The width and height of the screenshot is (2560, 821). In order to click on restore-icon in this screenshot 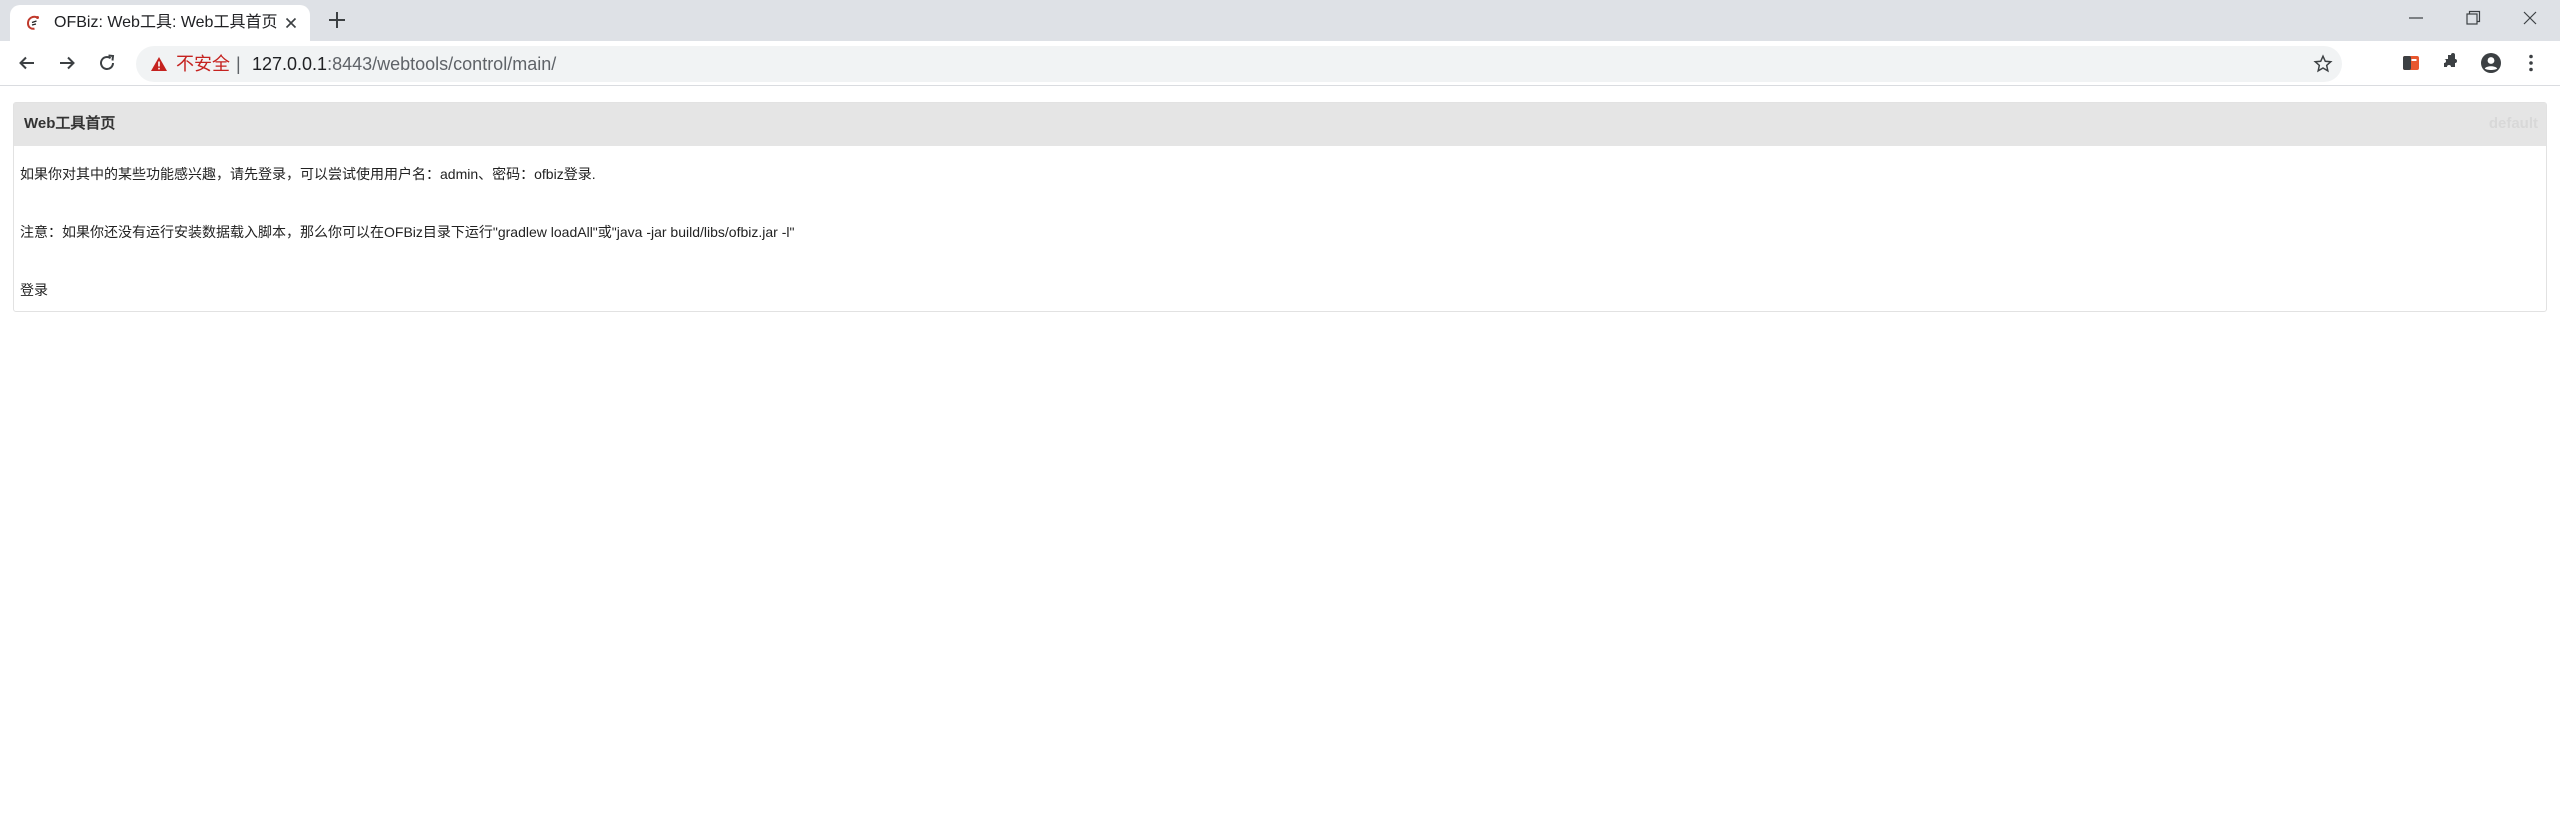, I will do `click(2473, 18)`.